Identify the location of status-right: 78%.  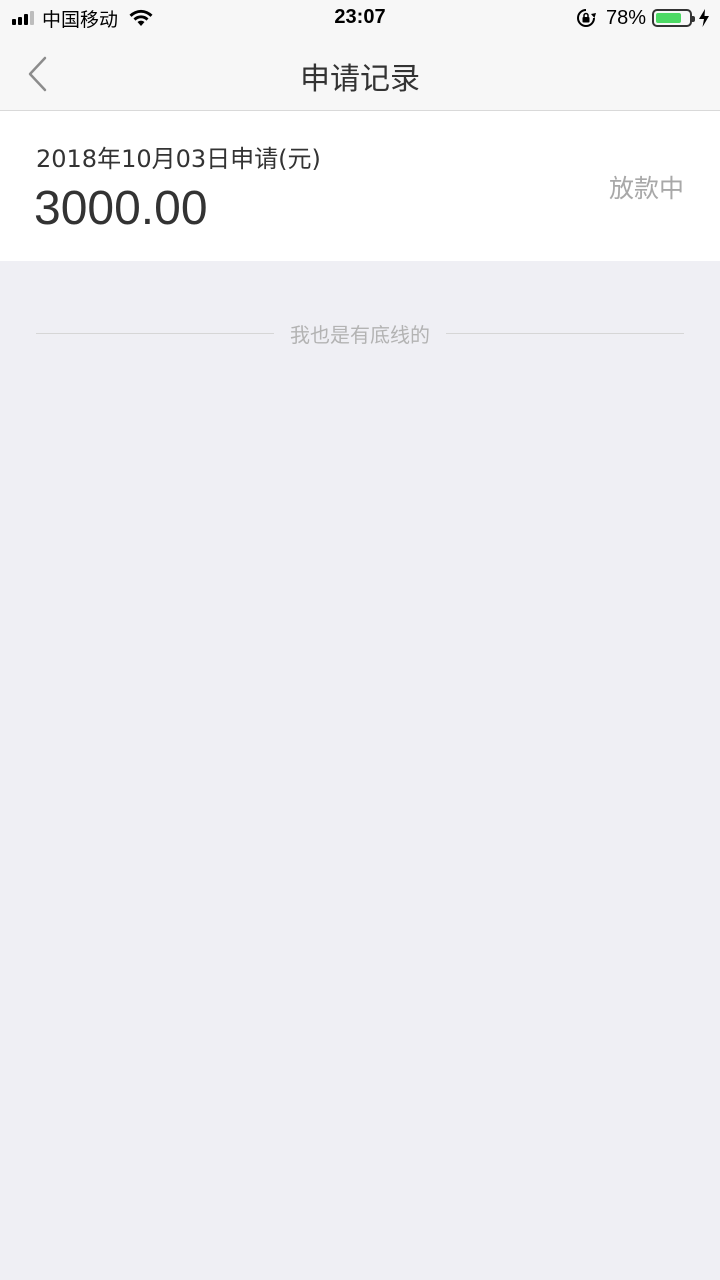
(643, 18).